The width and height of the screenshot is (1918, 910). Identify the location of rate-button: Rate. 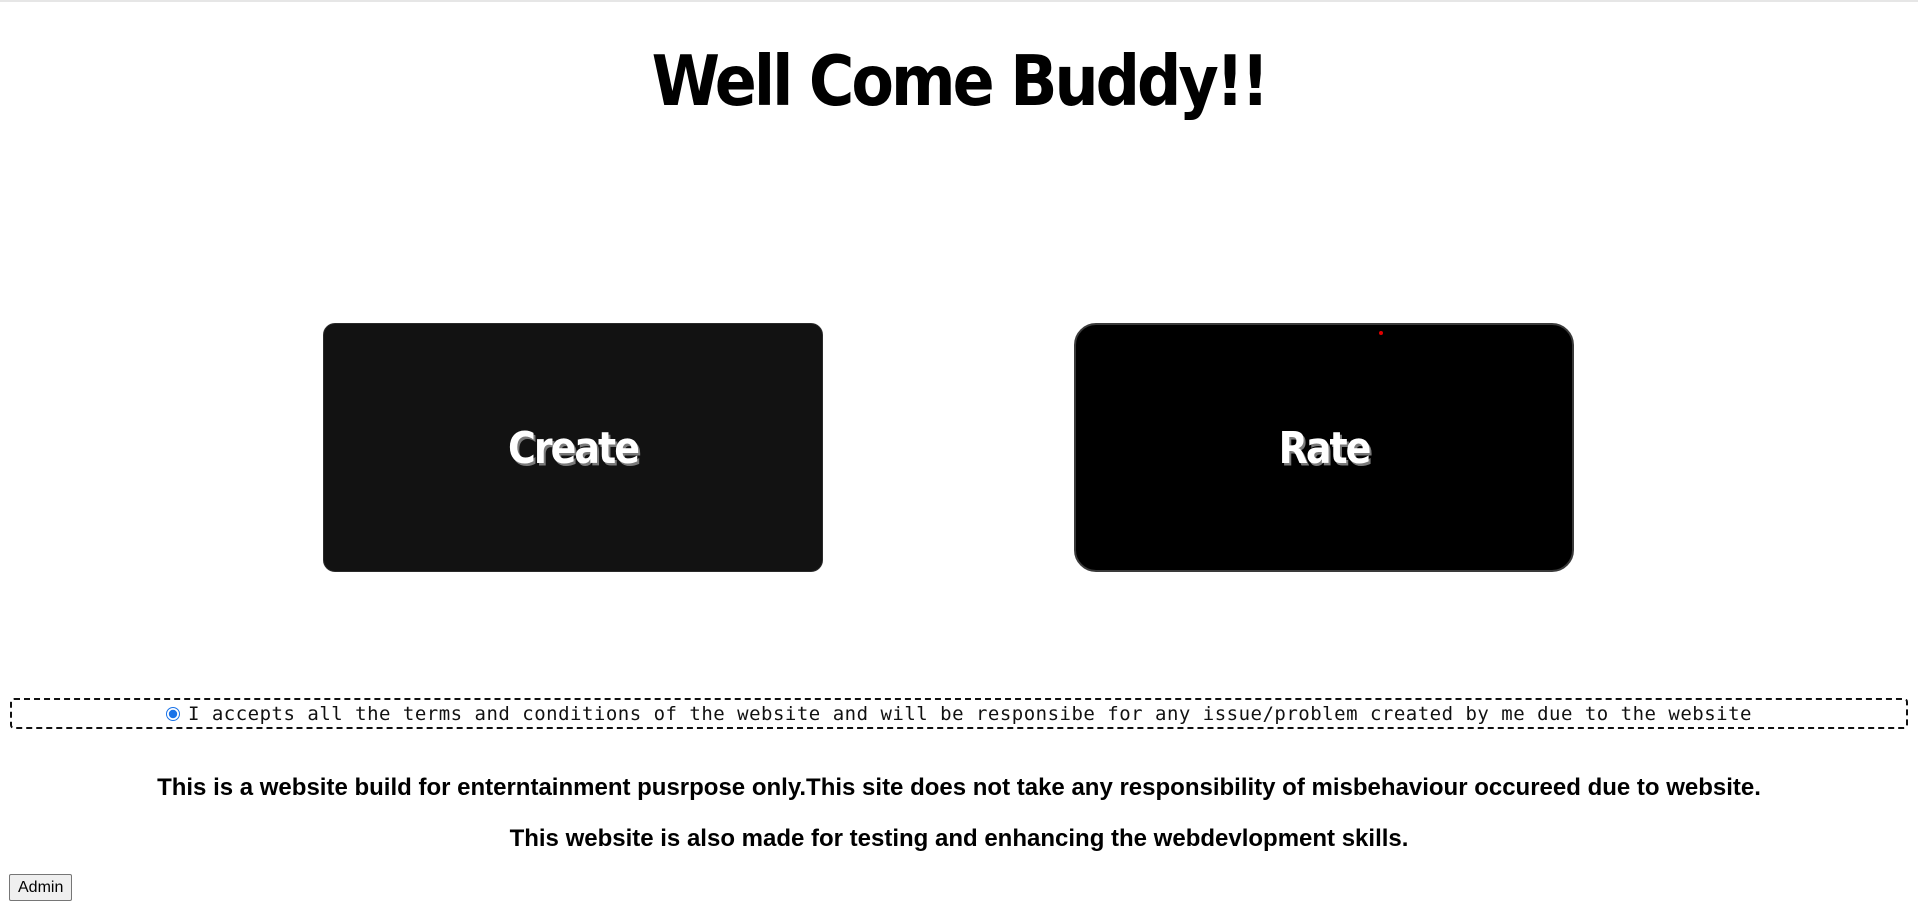
(1324, 447).